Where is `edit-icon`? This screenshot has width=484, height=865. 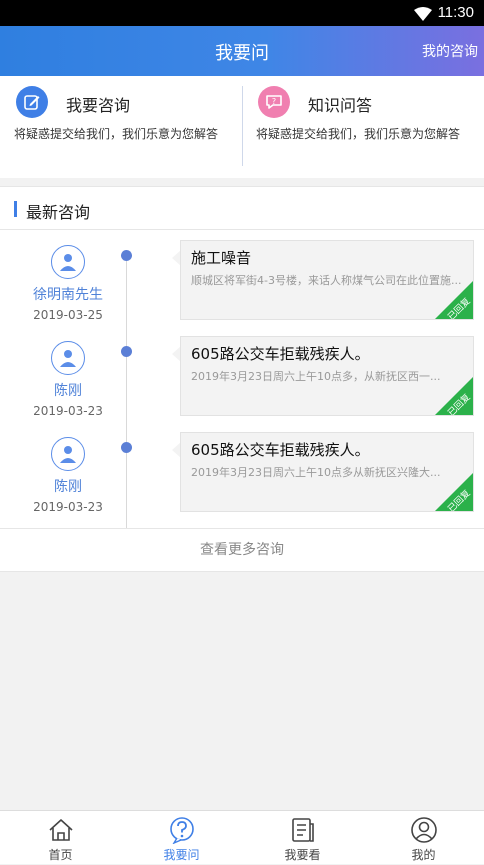
edit-icon is located at coordinates (32, 102).